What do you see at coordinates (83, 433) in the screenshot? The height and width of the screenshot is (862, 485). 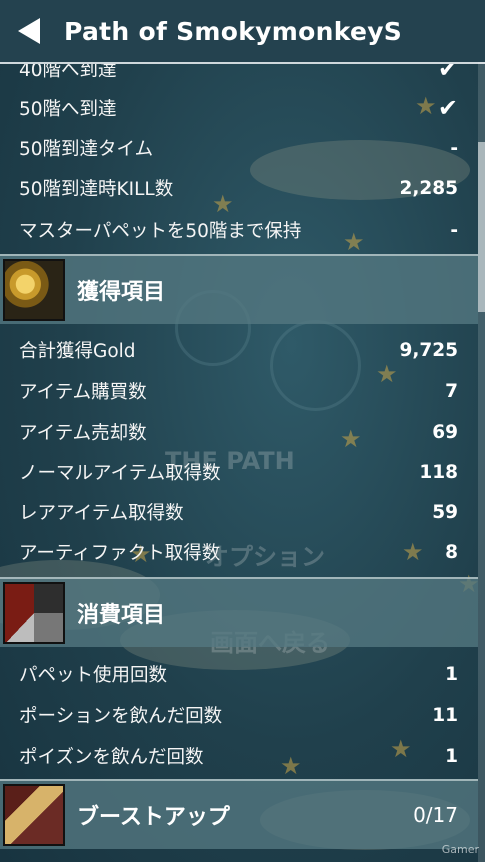 I see `row-label: アイテム売却数` at bounding box center [83, 433].